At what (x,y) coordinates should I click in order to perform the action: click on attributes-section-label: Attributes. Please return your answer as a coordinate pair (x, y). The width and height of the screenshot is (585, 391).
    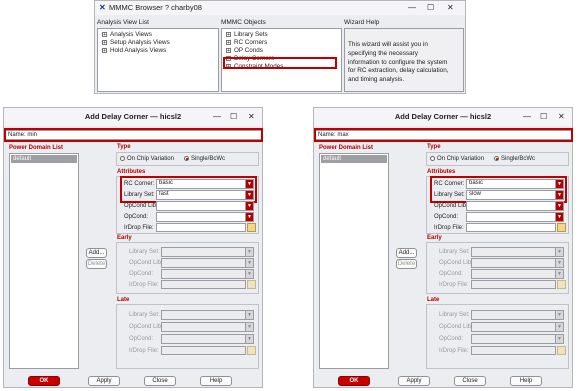
    Looking at the image, I should click on (131, 172).